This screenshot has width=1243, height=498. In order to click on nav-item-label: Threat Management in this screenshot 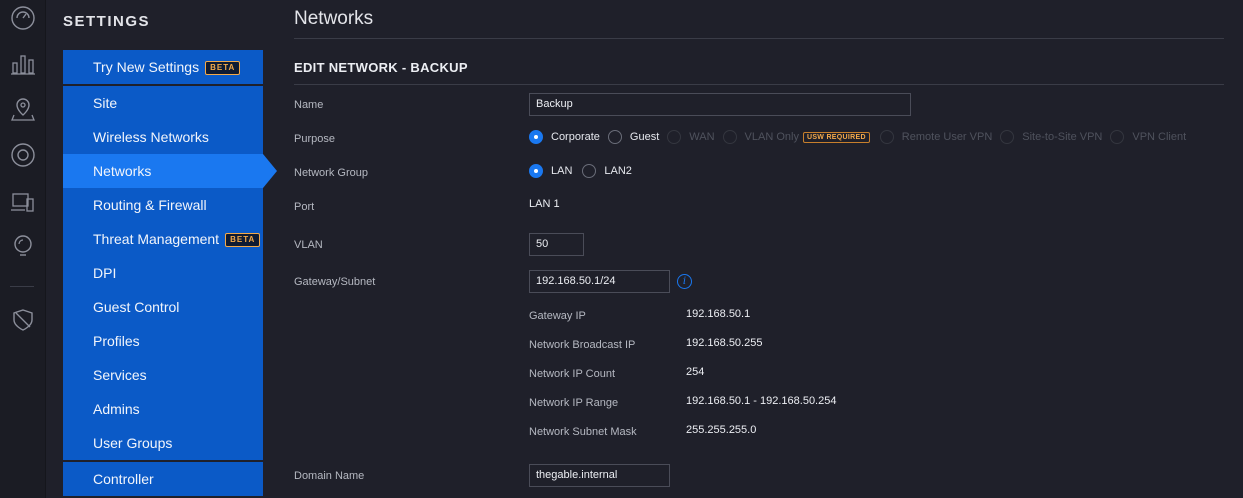, I will do `click(156, 239)`.